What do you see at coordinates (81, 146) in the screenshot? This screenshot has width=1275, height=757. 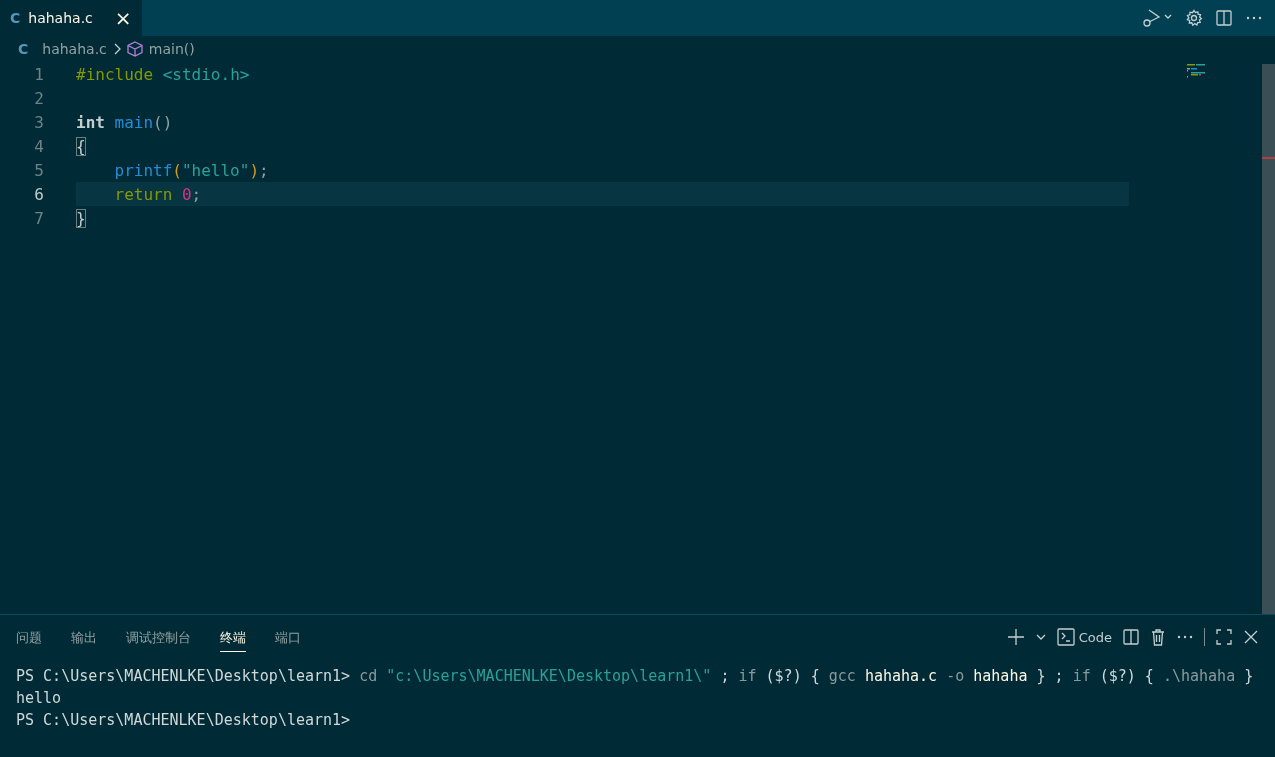 I see `code-line: {` at bounding box center [81, 146].